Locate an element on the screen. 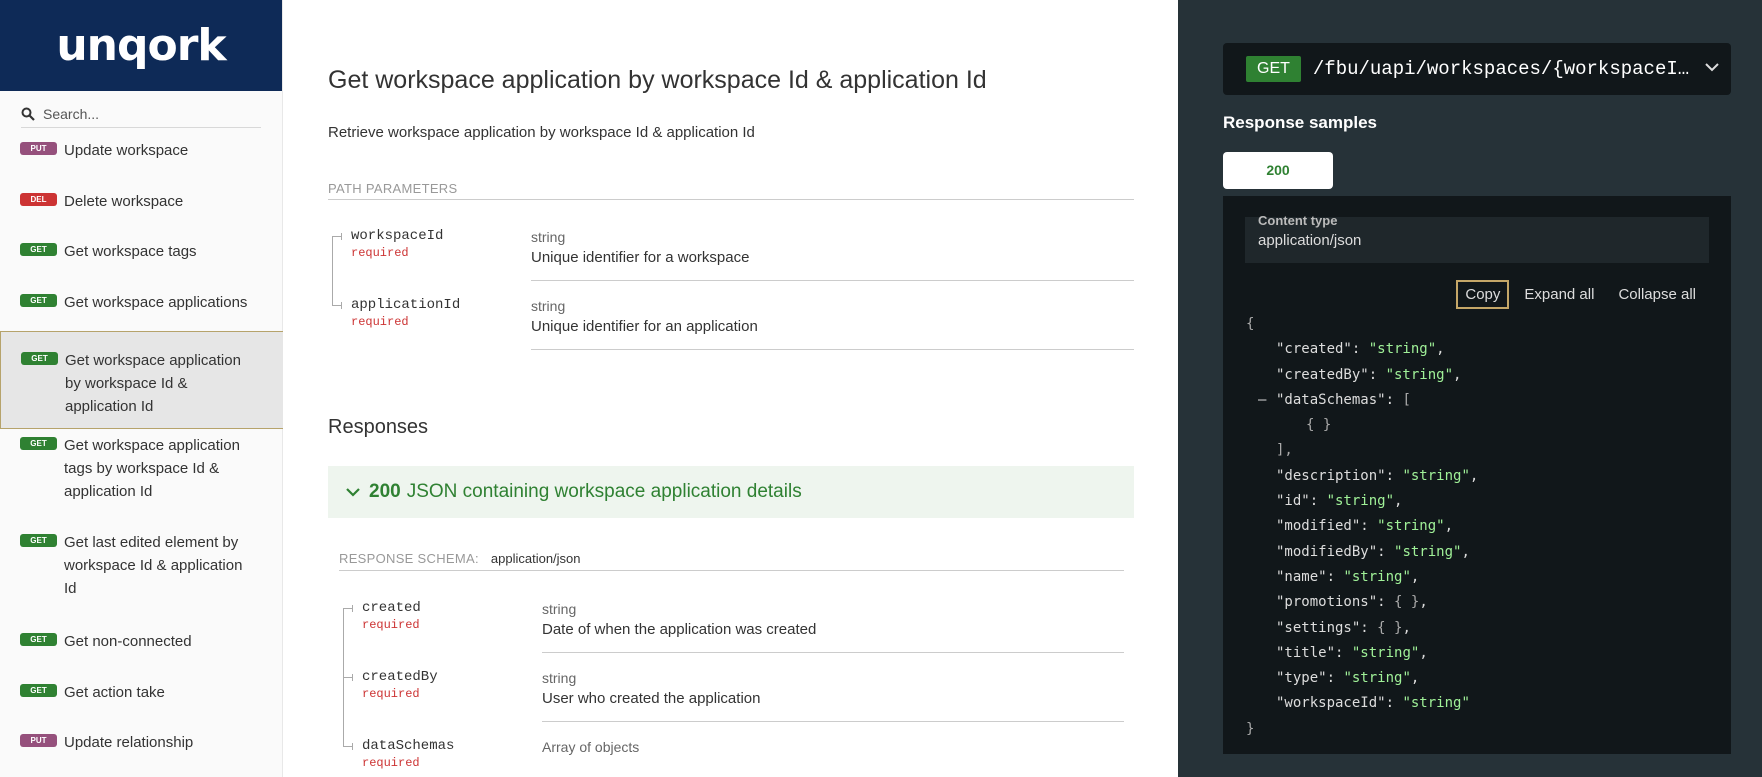  json-line: "workspaceId": "string" is located at coordinates (1373, 703).